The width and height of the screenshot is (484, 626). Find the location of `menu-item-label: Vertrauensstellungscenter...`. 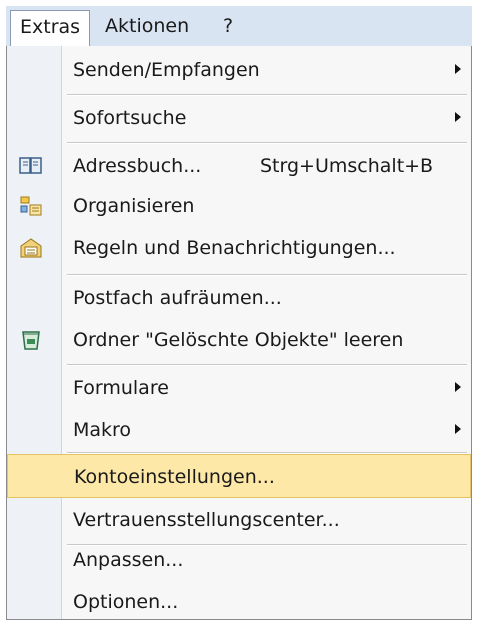

menu-item-label: Vertrauensstellungscenter... is located at coordinates (206, 520).